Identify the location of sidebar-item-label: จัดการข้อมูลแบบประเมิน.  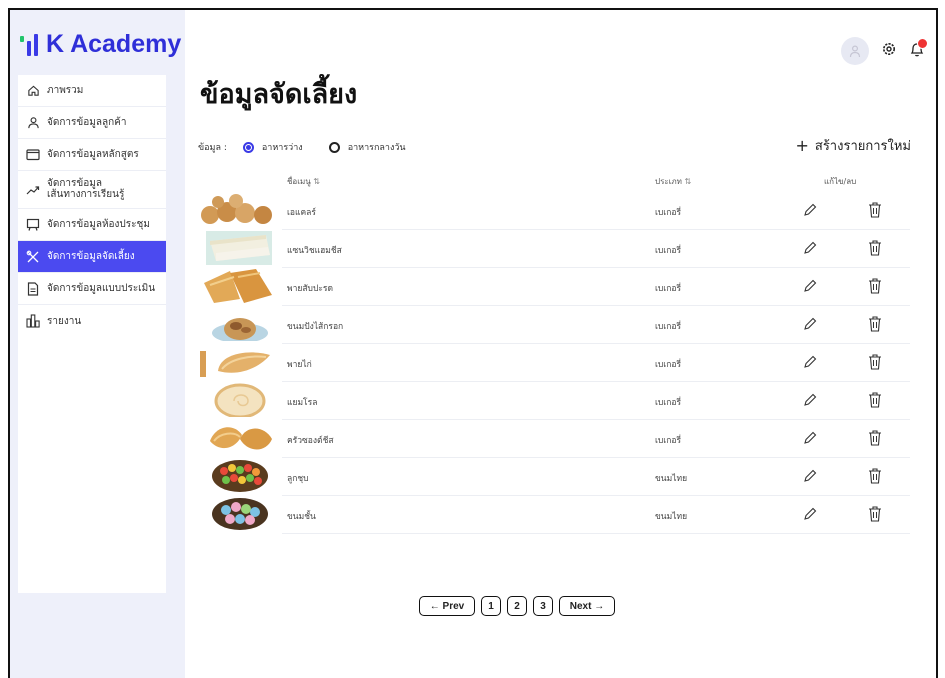
(101, 288).